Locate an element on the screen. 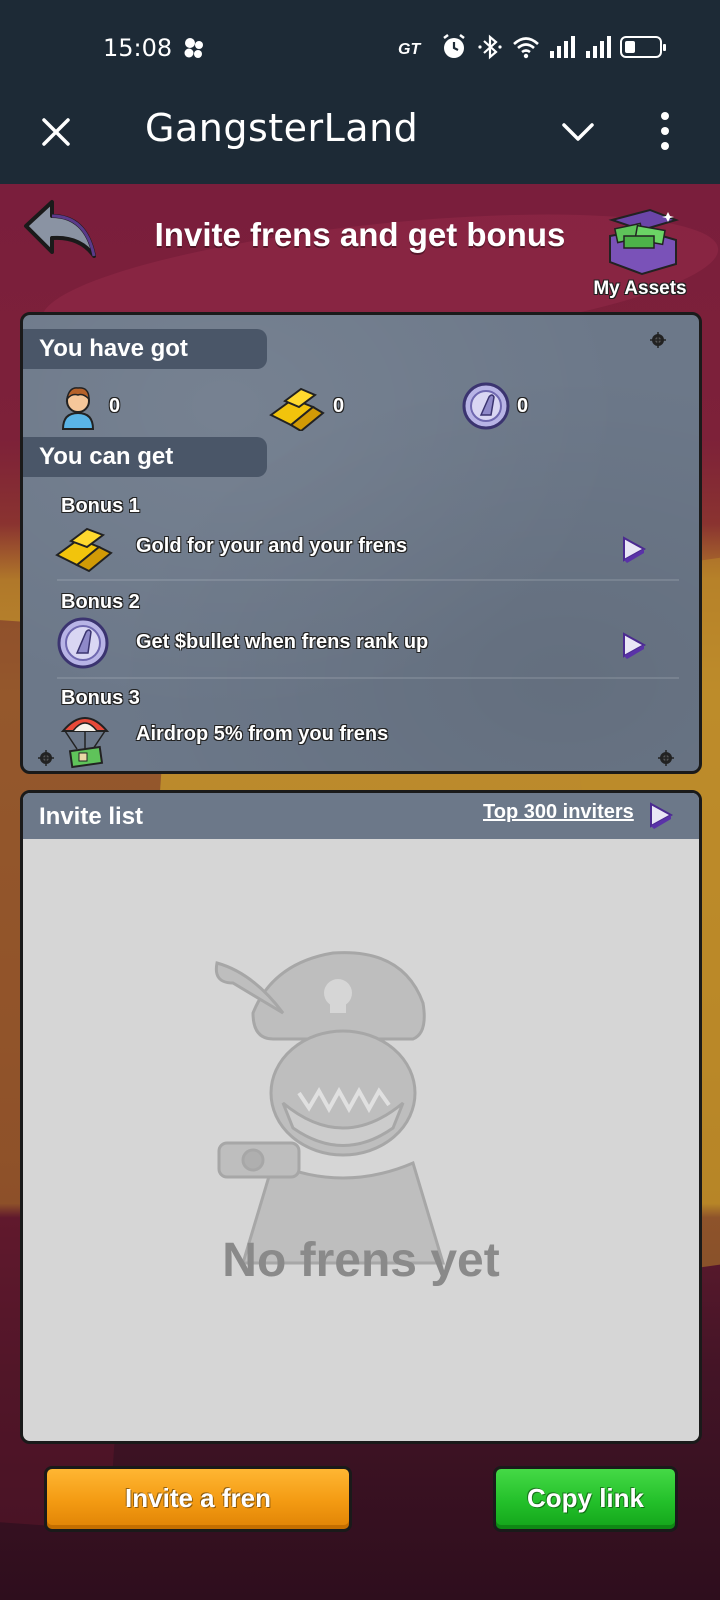  got-bullet: 0 is located at coordinates (494, 406).